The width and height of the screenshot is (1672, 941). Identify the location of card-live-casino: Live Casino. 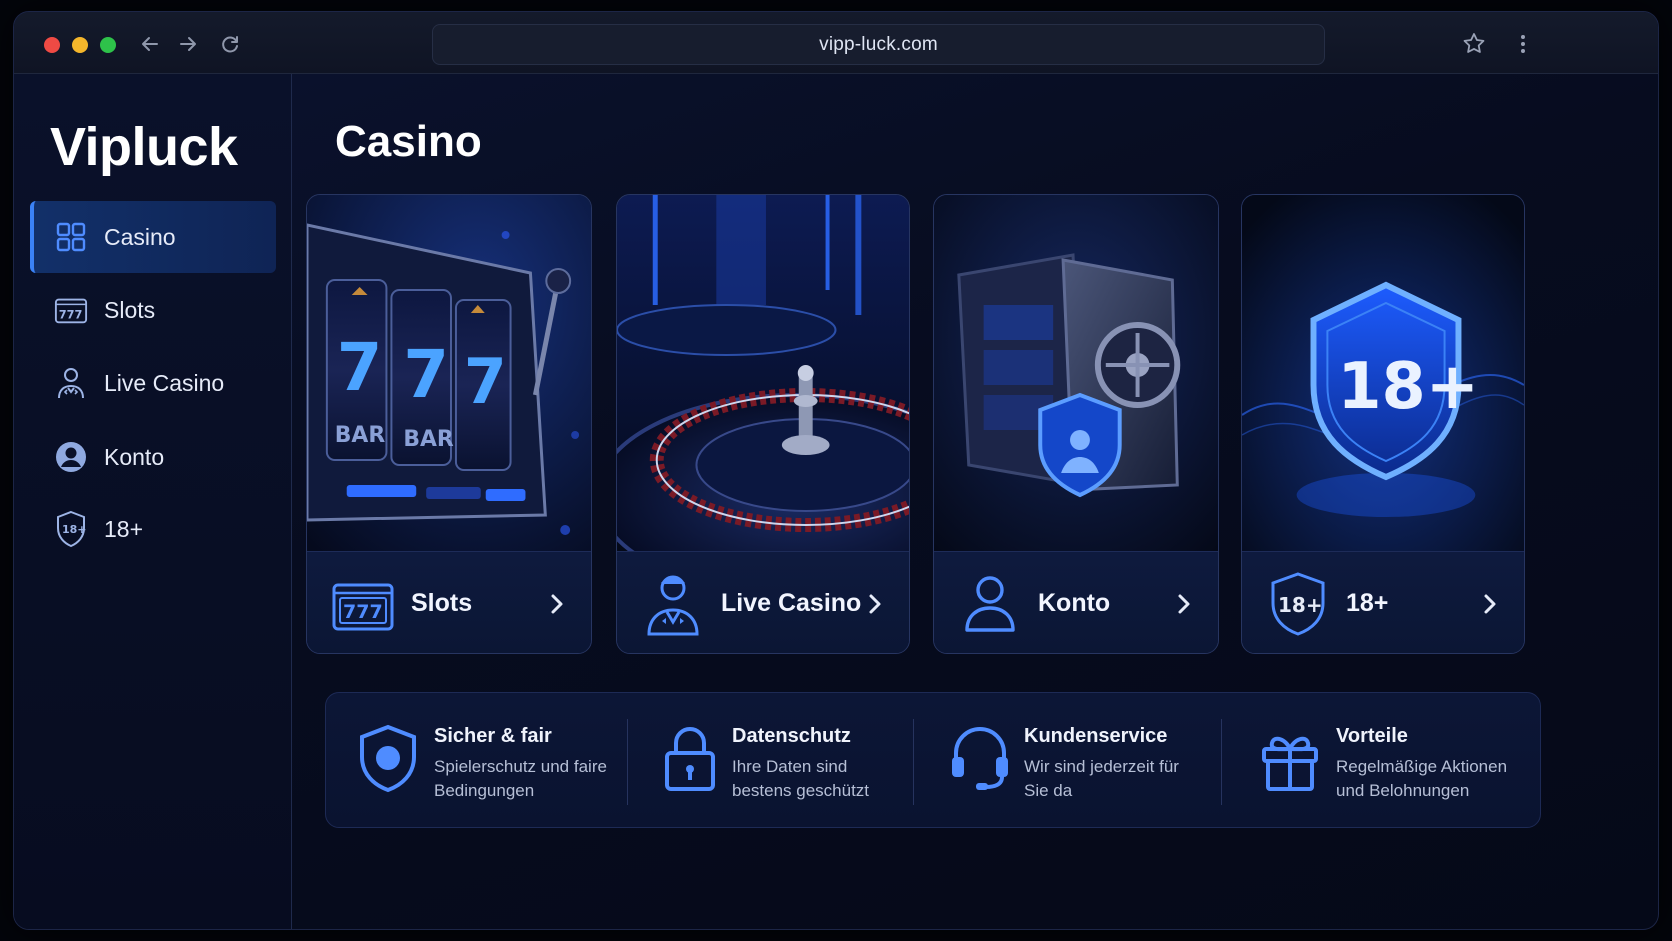
(763, 424).